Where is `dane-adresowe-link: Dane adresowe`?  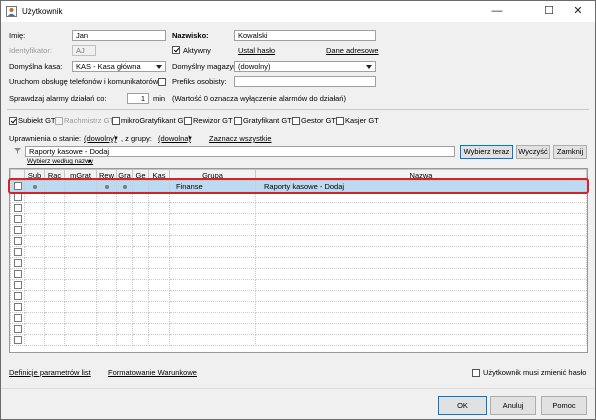
dane-adresowe-link: Dane adresowe is located at coordinates (352, 51).